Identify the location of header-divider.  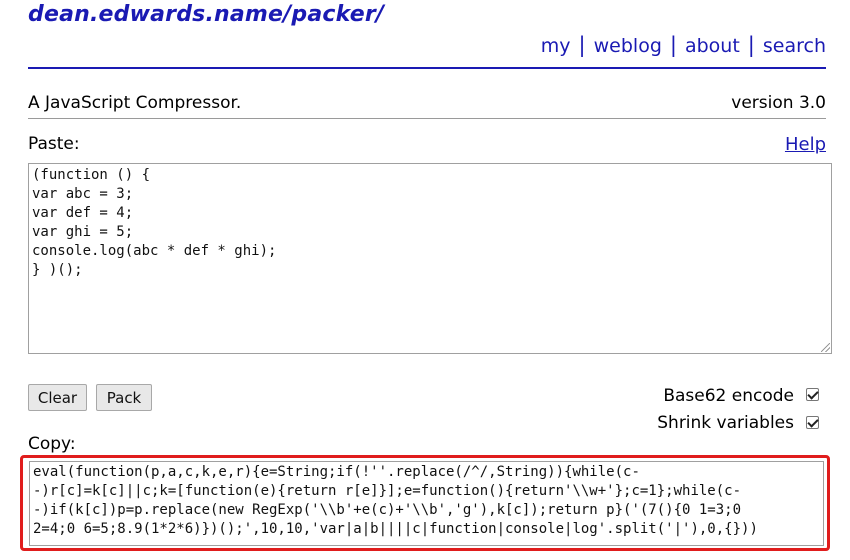
(427, 68).